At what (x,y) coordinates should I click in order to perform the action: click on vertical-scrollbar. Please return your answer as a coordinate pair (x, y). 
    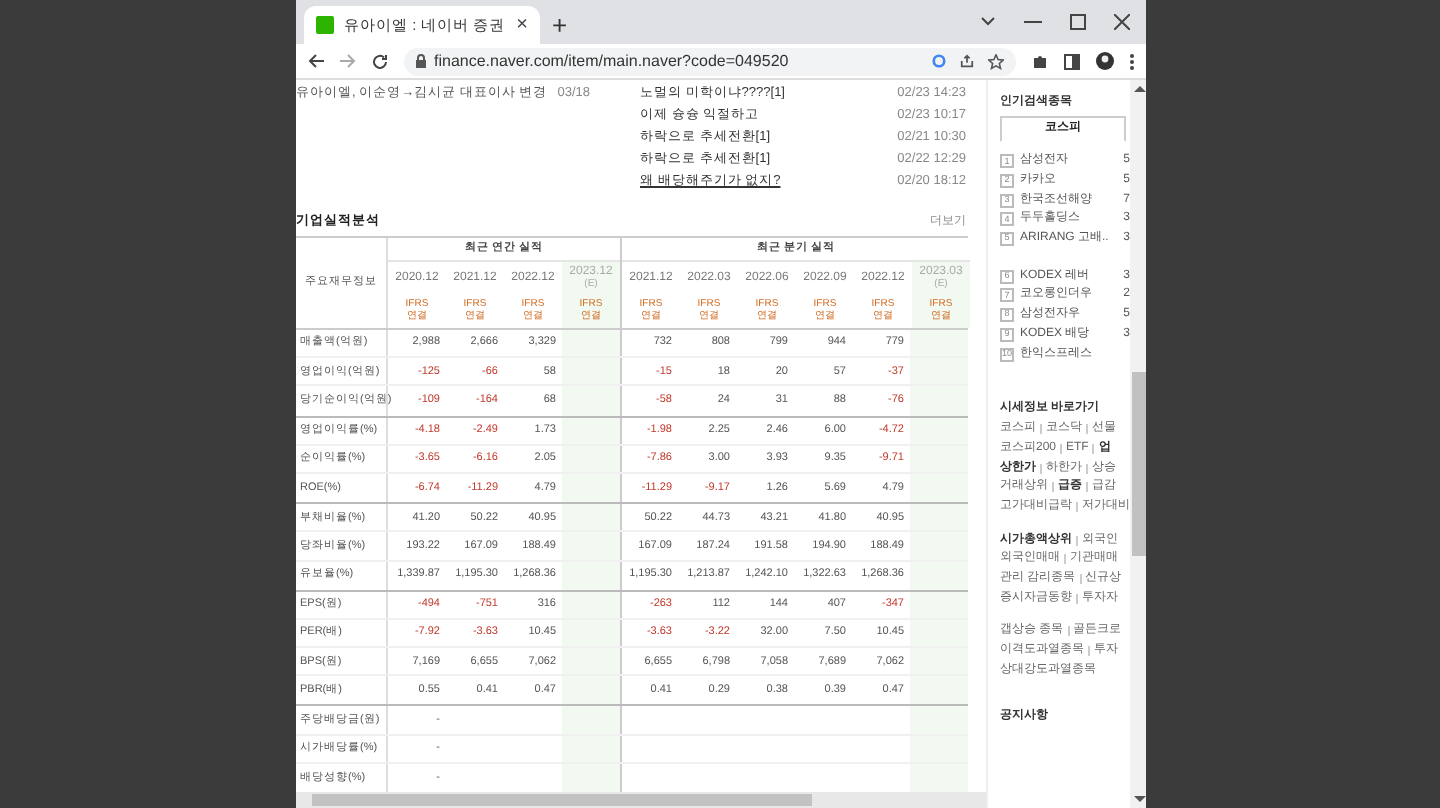
    Looking at the image, I should click on (1138, 444).